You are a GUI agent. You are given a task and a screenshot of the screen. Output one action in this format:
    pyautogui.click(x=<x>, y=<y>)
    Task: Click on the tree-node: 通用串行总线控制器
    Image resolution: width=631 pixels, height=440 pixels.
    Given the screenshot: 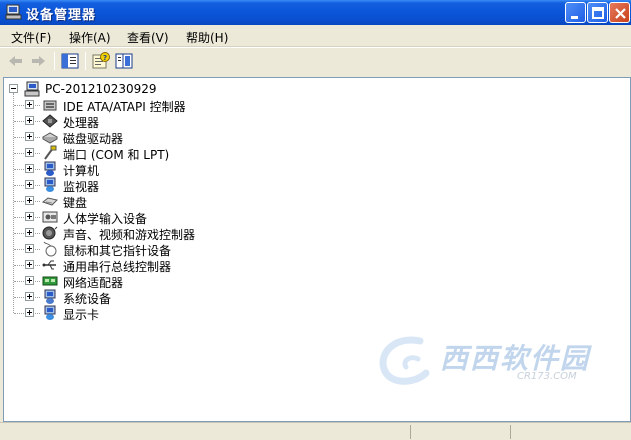 What is the action you would take?
    pyautogui.click(x=242, y=265)
    